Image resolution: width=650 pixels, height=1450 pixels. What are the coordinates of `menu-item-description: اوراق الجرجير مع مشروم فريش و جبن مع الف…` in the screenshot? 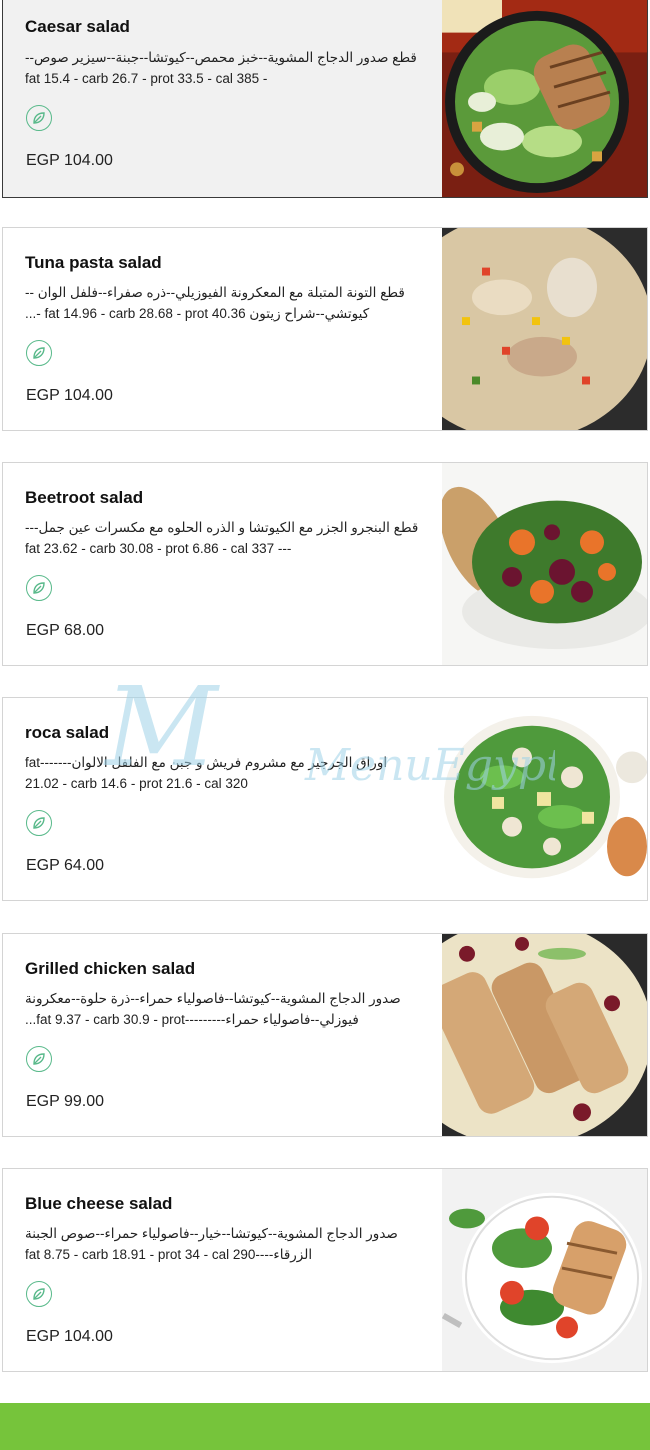 It's located at (206, 773).